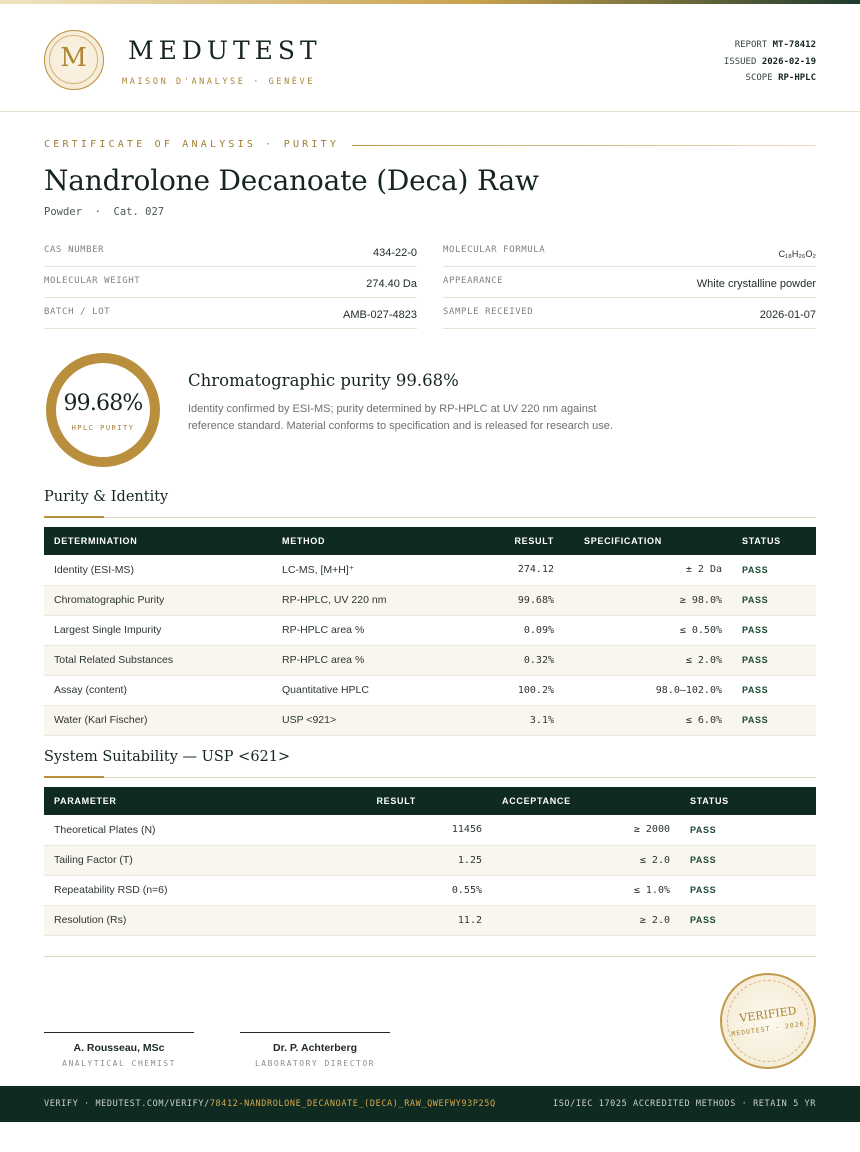  Describe the element at coordinates (92, 281) in the screenshot. I see `info-key: MOLECULAR WEIGHT` at that location.